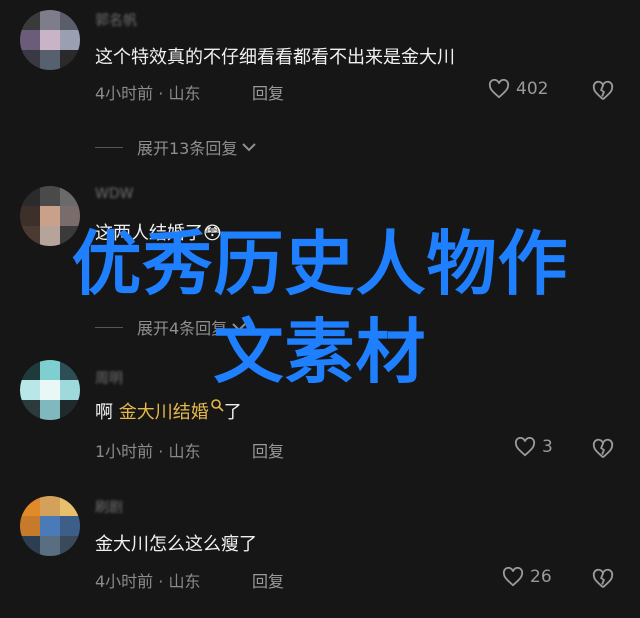 The width and height of the screenshot is (640, 618). Describe the element at coordinates (109, 507) in the screenshot. I see `username: 刷剧` at that location.